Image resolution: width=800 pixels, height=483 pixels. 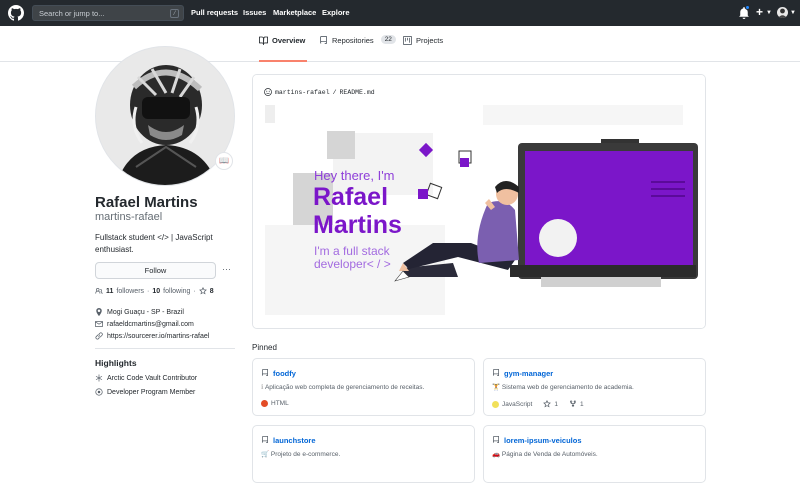 I want to click on profile-full-name: Rafael Martins, so click(x=146, y=202).